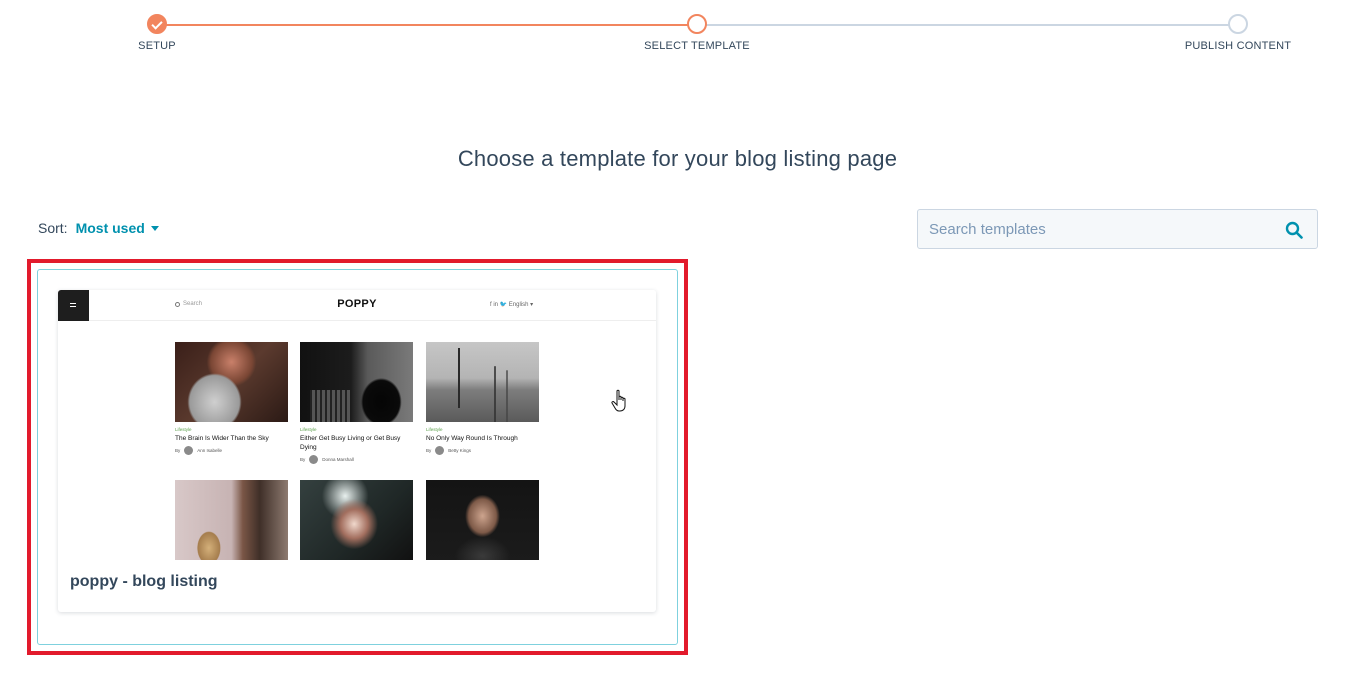 This screenshot has width=1355, height=693. I want to click on preview-post-title: No Only Way Round Is Through, so click(472, 438).